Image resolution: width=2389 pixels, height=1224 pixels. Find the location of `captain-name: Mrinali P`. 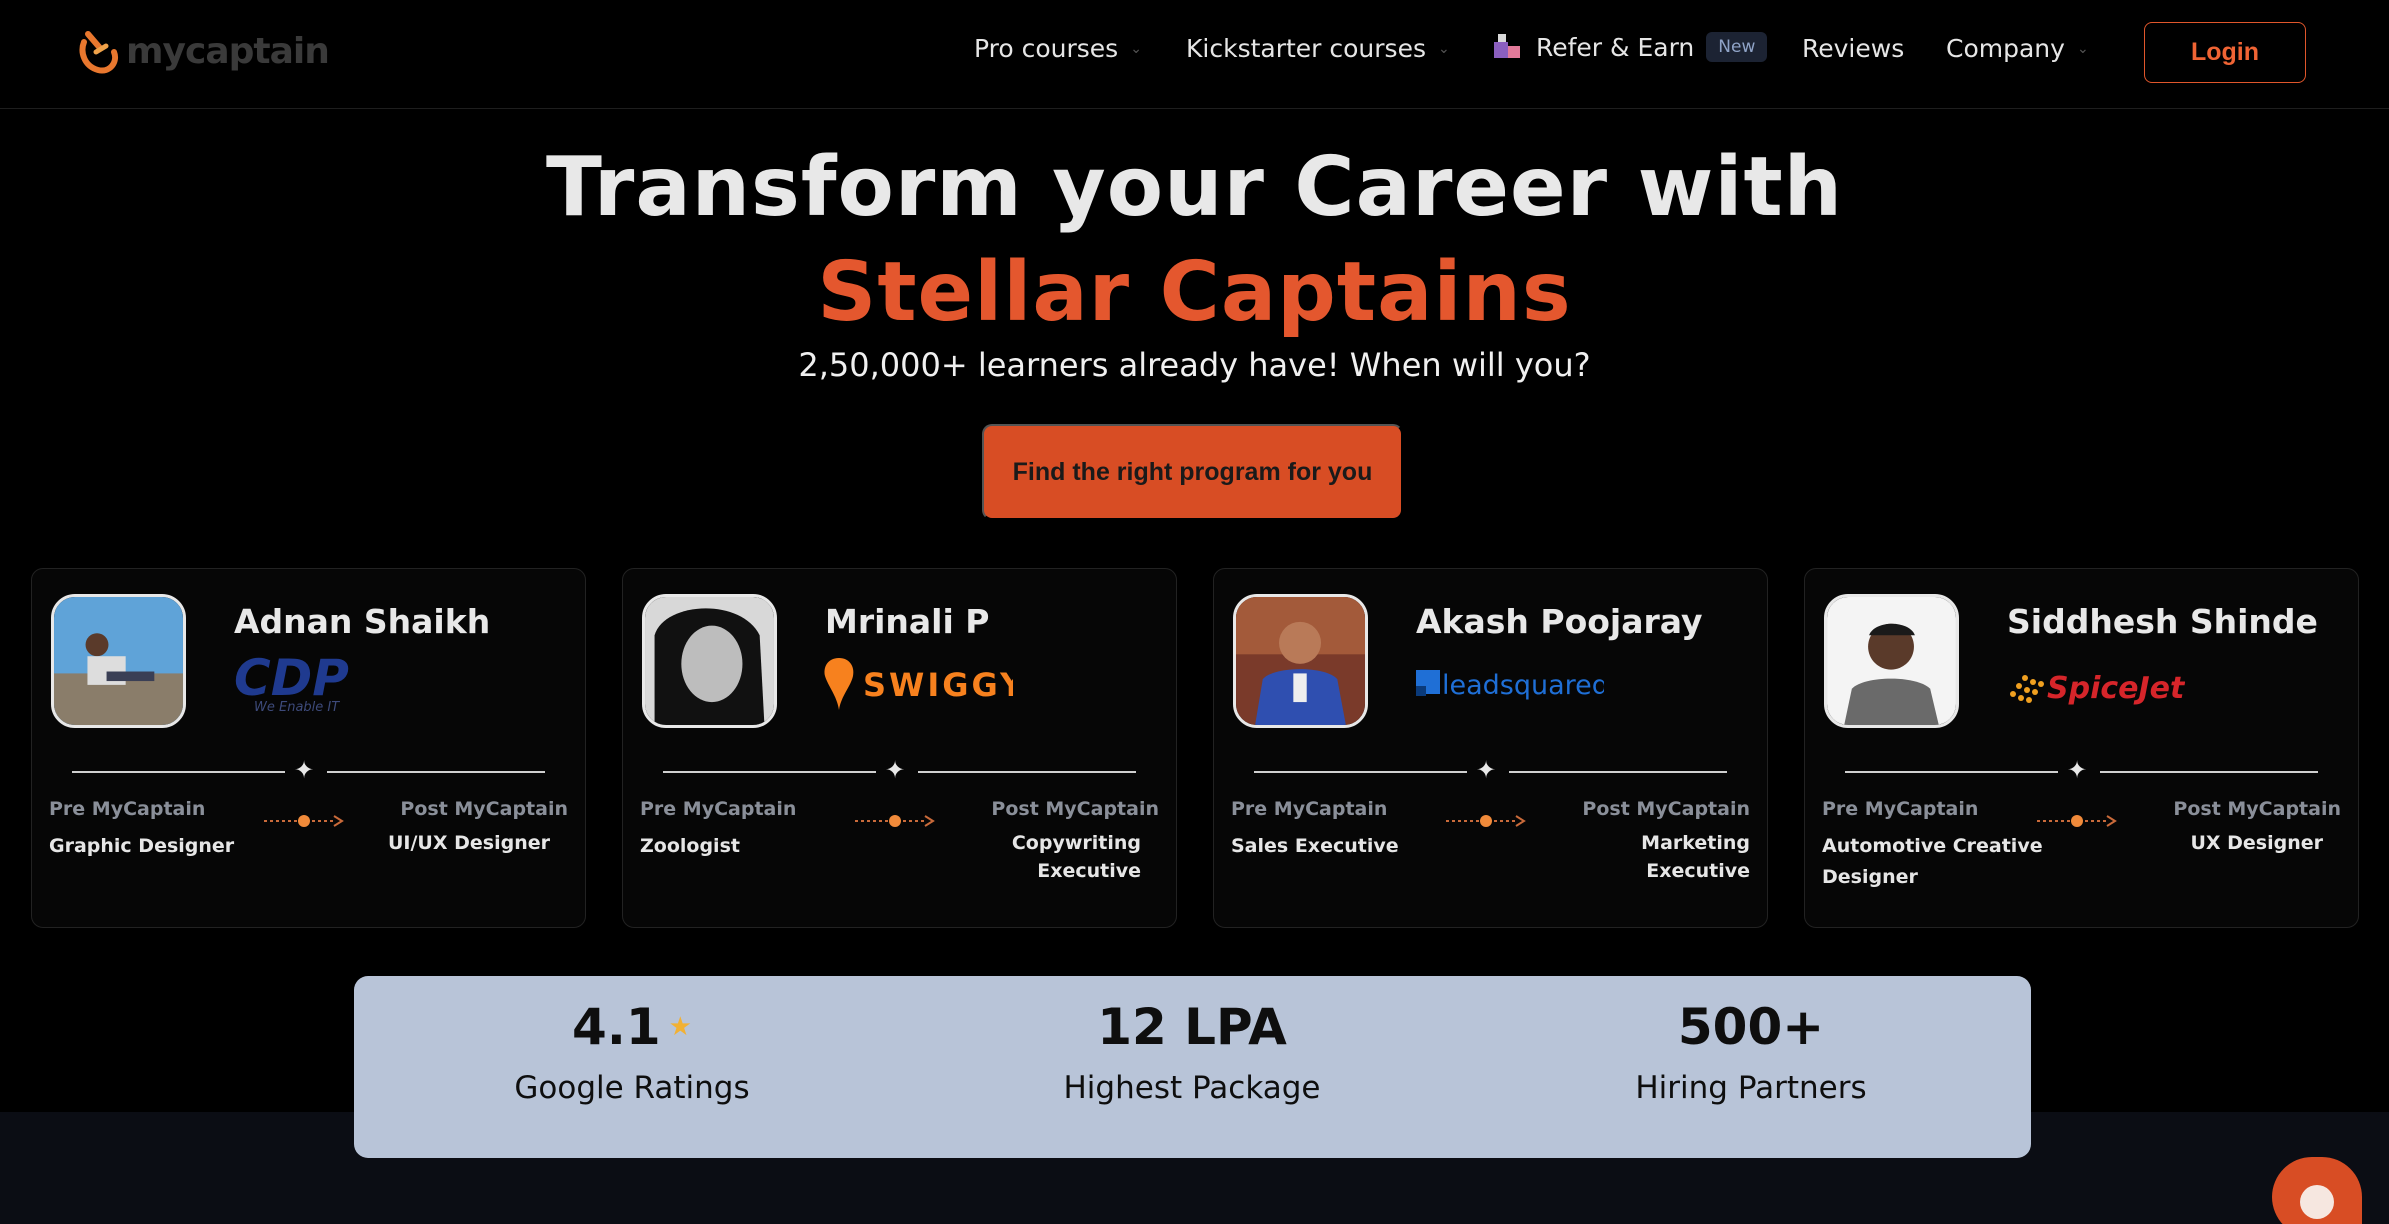

captain-name: Mrinali P is located at coordinates (907, 621).